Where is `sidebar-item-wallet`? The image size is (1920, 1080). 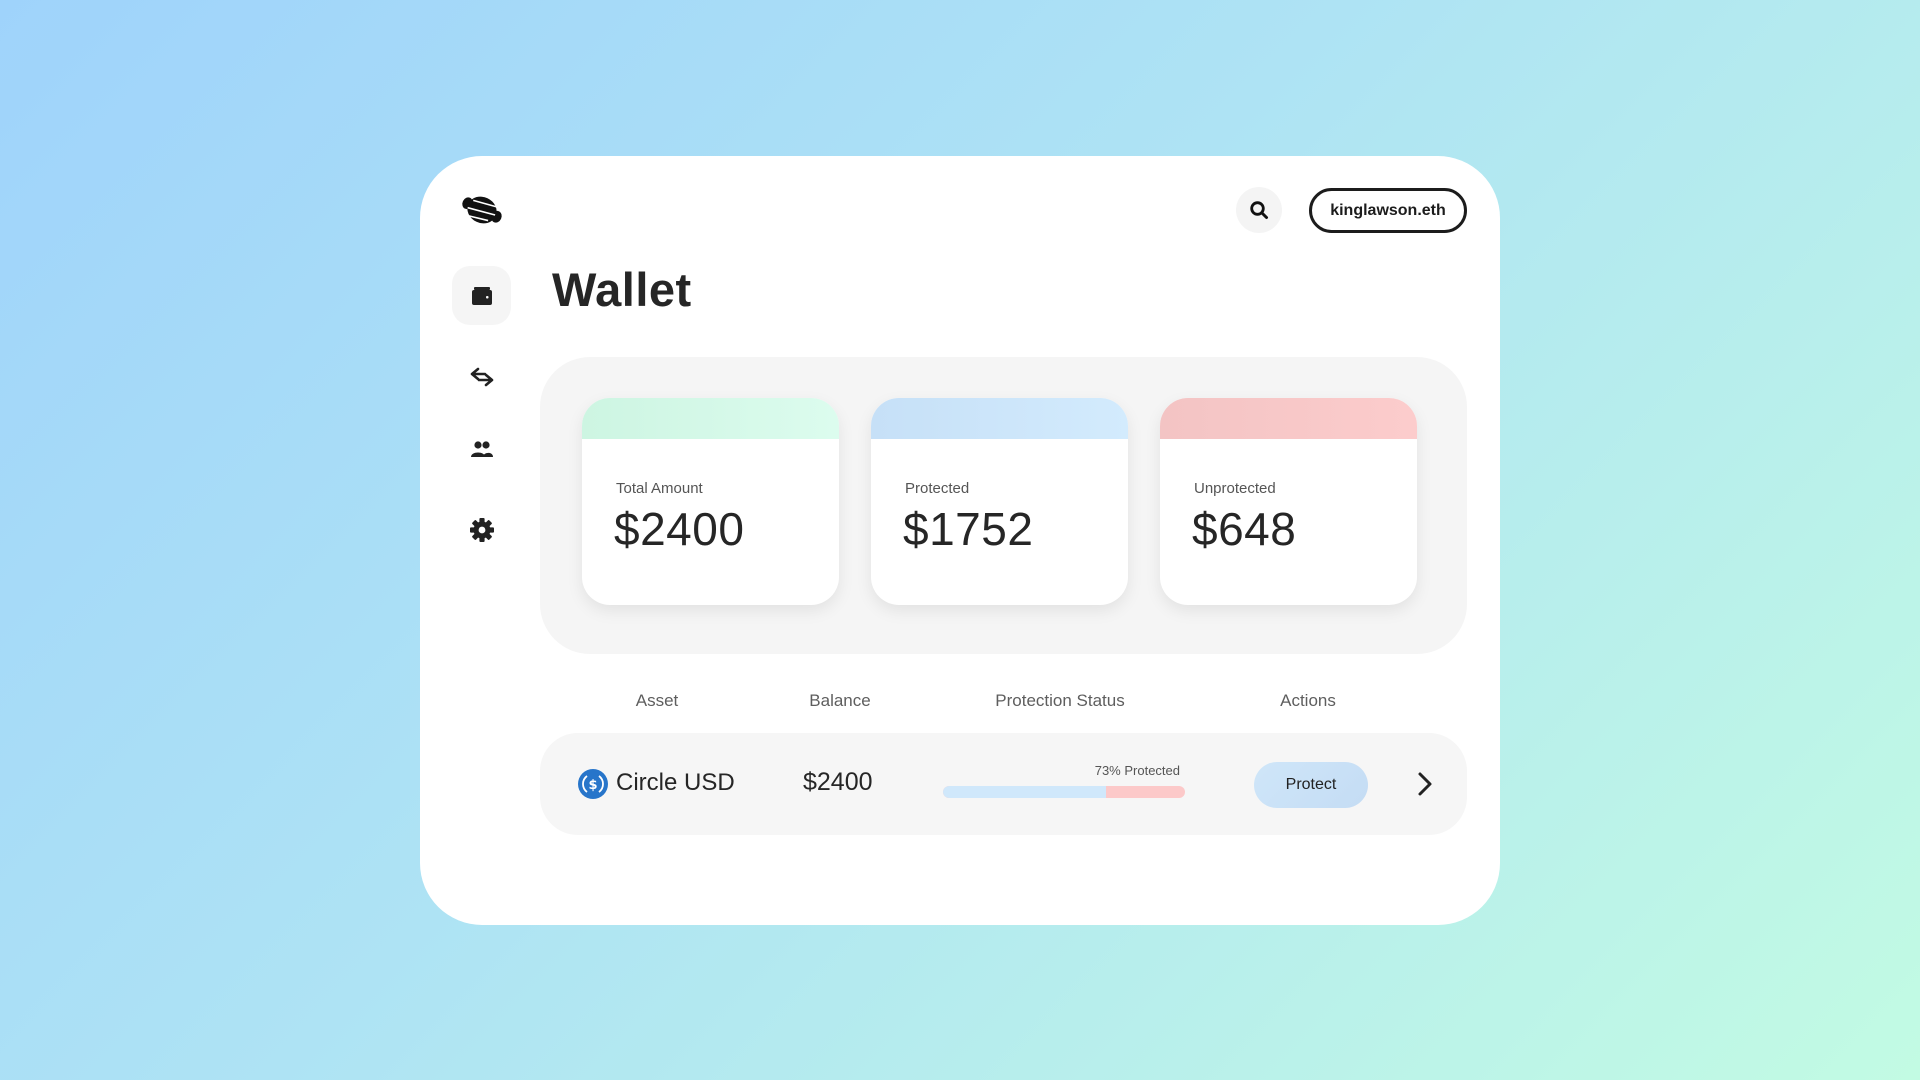 sidebar-item-wallet is located at coordinates (481, 295).